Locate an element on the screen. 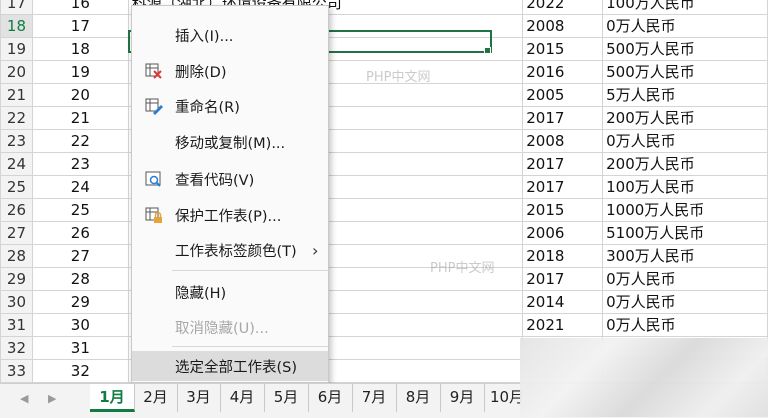  row-header: 33 is located at coordinates (16, 371).